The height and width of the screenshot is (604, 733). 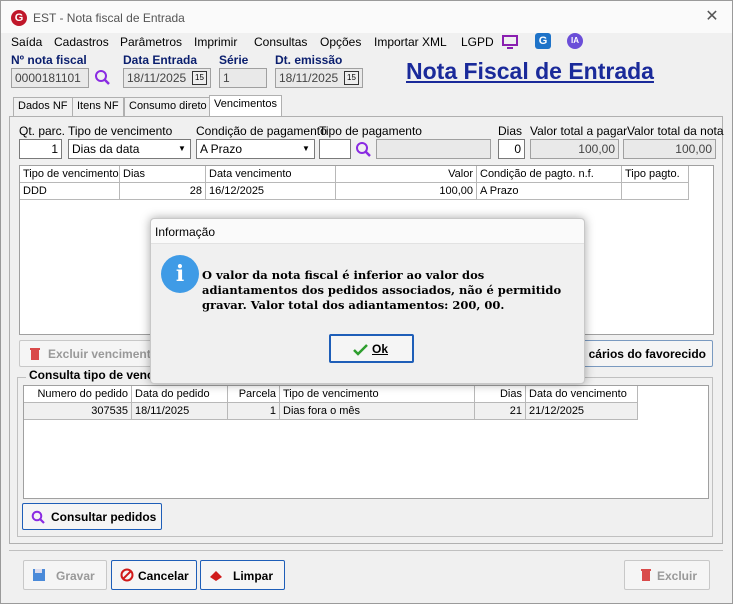 What do you see at coordinates (168, 106) in the screenshot?
I see `tab-consumo-direto: Consumo direto` at bounding box center [168, 106].